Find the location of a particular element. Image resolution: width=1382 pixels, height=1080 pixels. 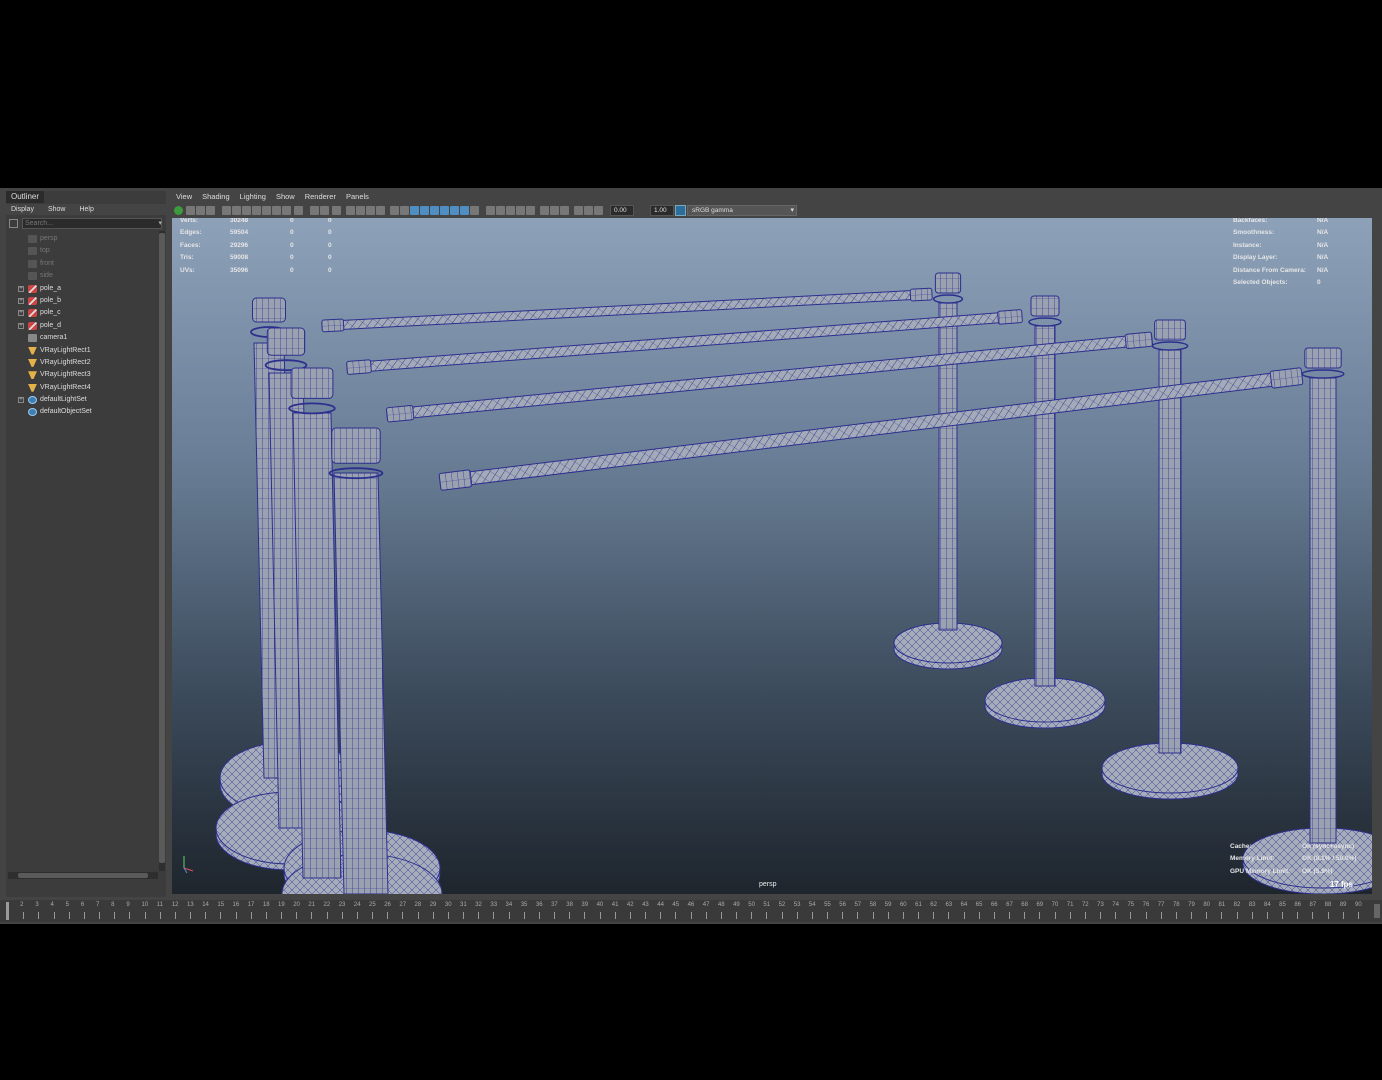

outliner-item-camera1: camera1 is located at coordinates (81, 338).